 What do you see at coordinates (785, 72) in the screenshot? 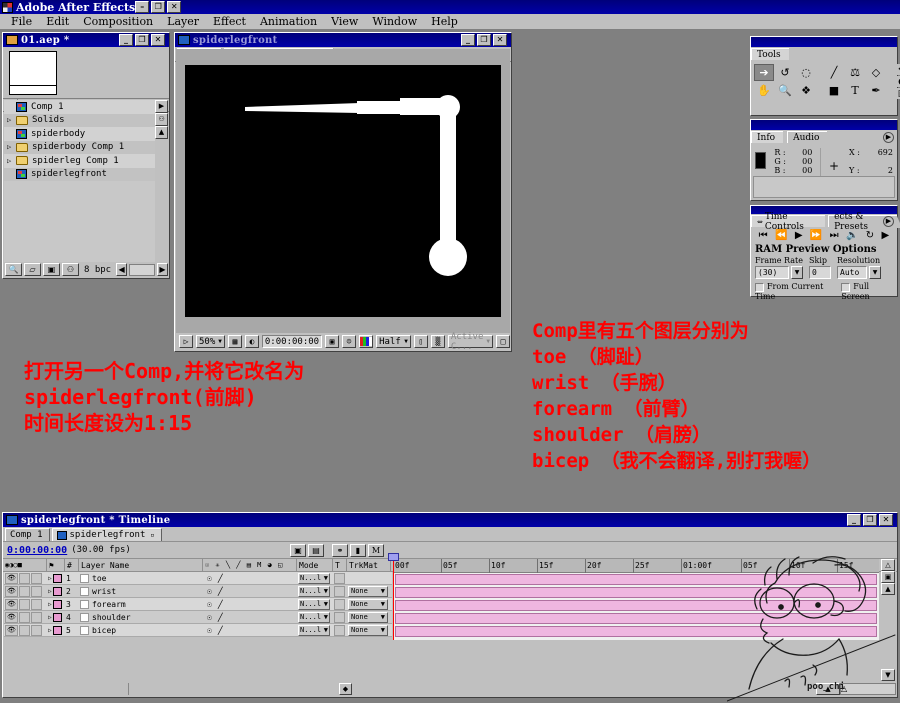
I see `rotation-tool: ↺` at bounding box center [785, 72].